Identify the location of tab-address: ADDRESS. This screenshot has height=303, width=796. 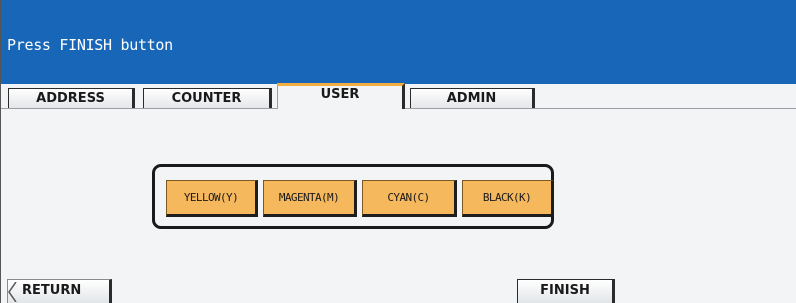
(71, 98).